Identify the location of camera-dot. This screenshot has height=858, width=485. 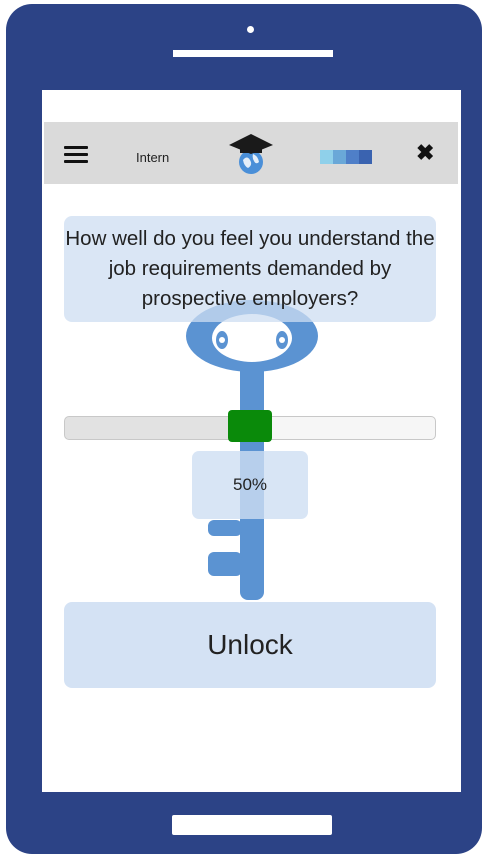
(250, 29).